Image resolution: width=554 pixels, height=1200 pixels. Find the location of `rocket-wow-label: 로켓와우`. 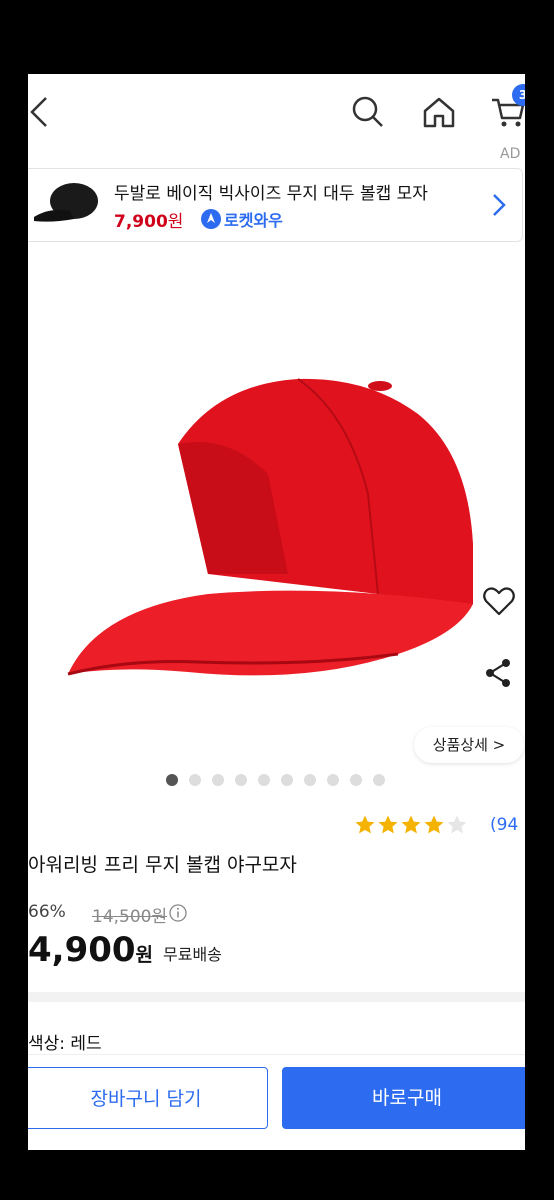

rocket-wow-label: 로켓와우 is located at coordinates (253, 220).